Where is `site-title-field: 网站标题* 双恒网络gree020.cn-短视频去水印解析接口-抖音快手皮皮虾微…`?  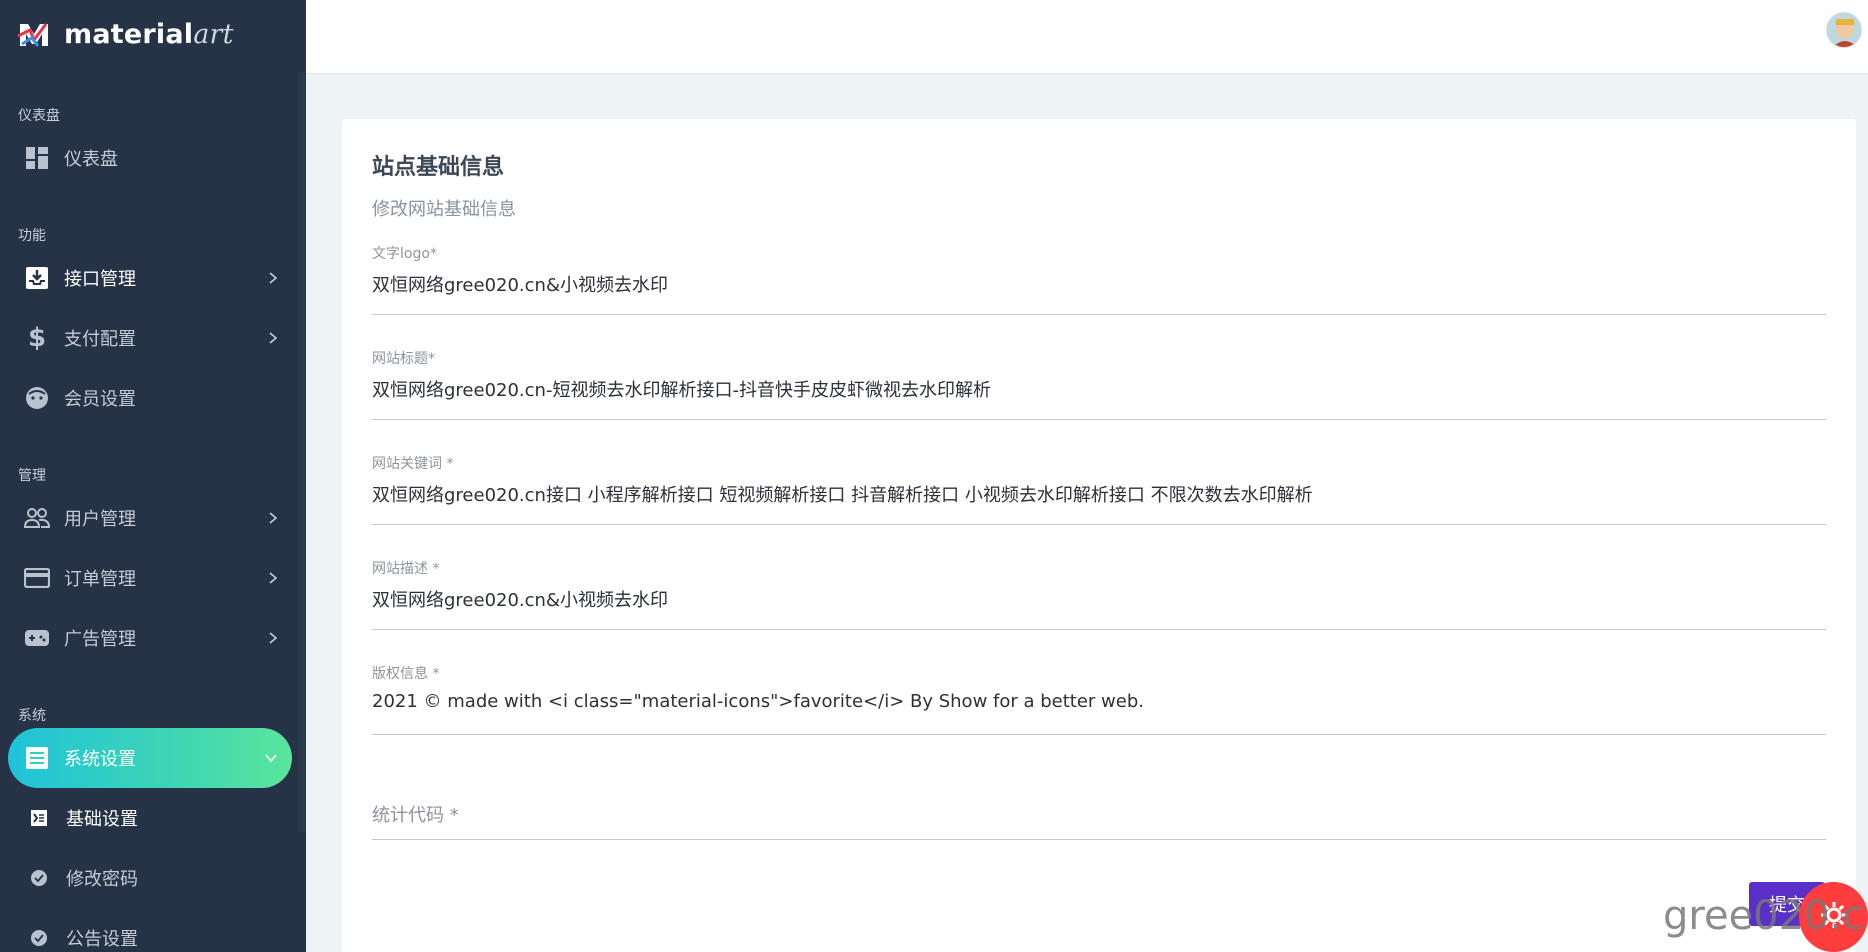 site-title-field: 网站标题* 双恒网络gree020.cn-短视频去水印解析接口-抖音快手皮皮虾微… is located at coordinates (1099, 367).